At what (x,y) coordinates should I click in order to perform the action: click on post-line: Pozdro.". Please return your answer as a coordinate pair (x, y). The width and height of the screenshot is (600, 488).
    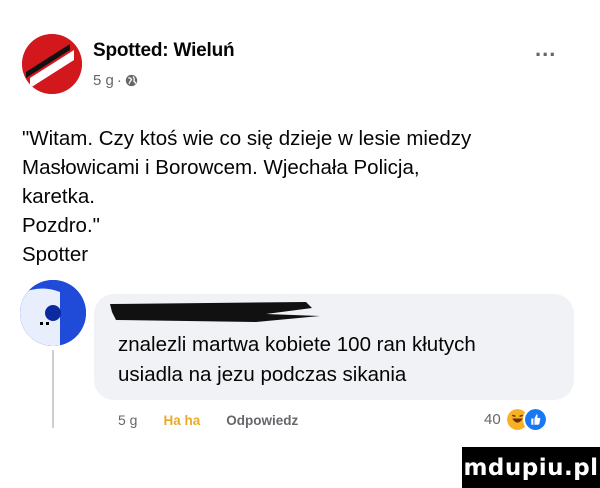
    Looking at the image, I should click on (61, 225).